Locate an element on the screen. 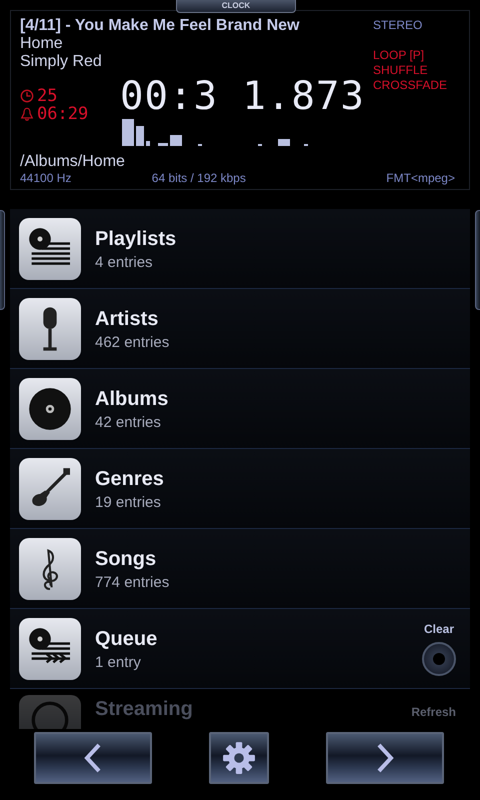  channel-mode: STEREO is located at coordinates (398, 25).